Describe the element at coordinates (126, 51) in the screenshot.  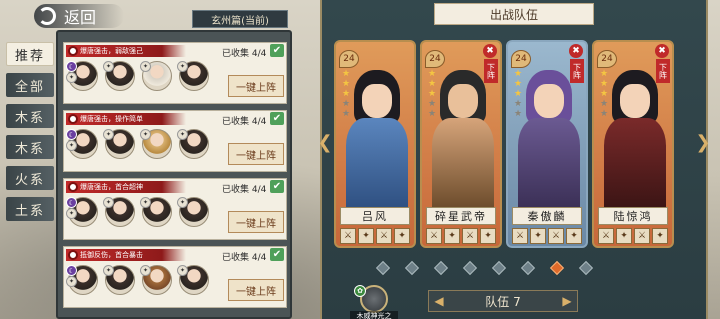
I see `team-tag: 爆唐强击，弱敌强己` at that location.